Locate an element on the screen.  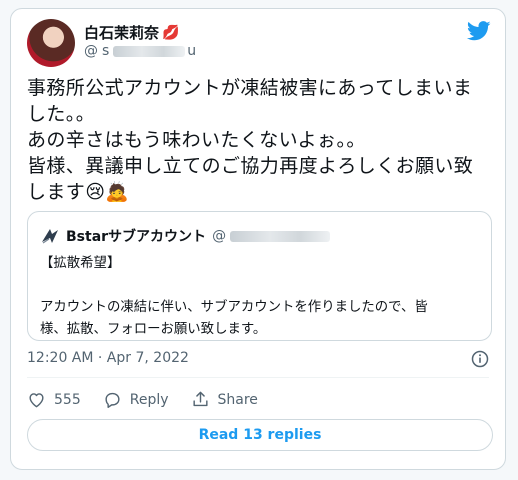
blurred-quoted-handle is located at coordinates (280, 236).